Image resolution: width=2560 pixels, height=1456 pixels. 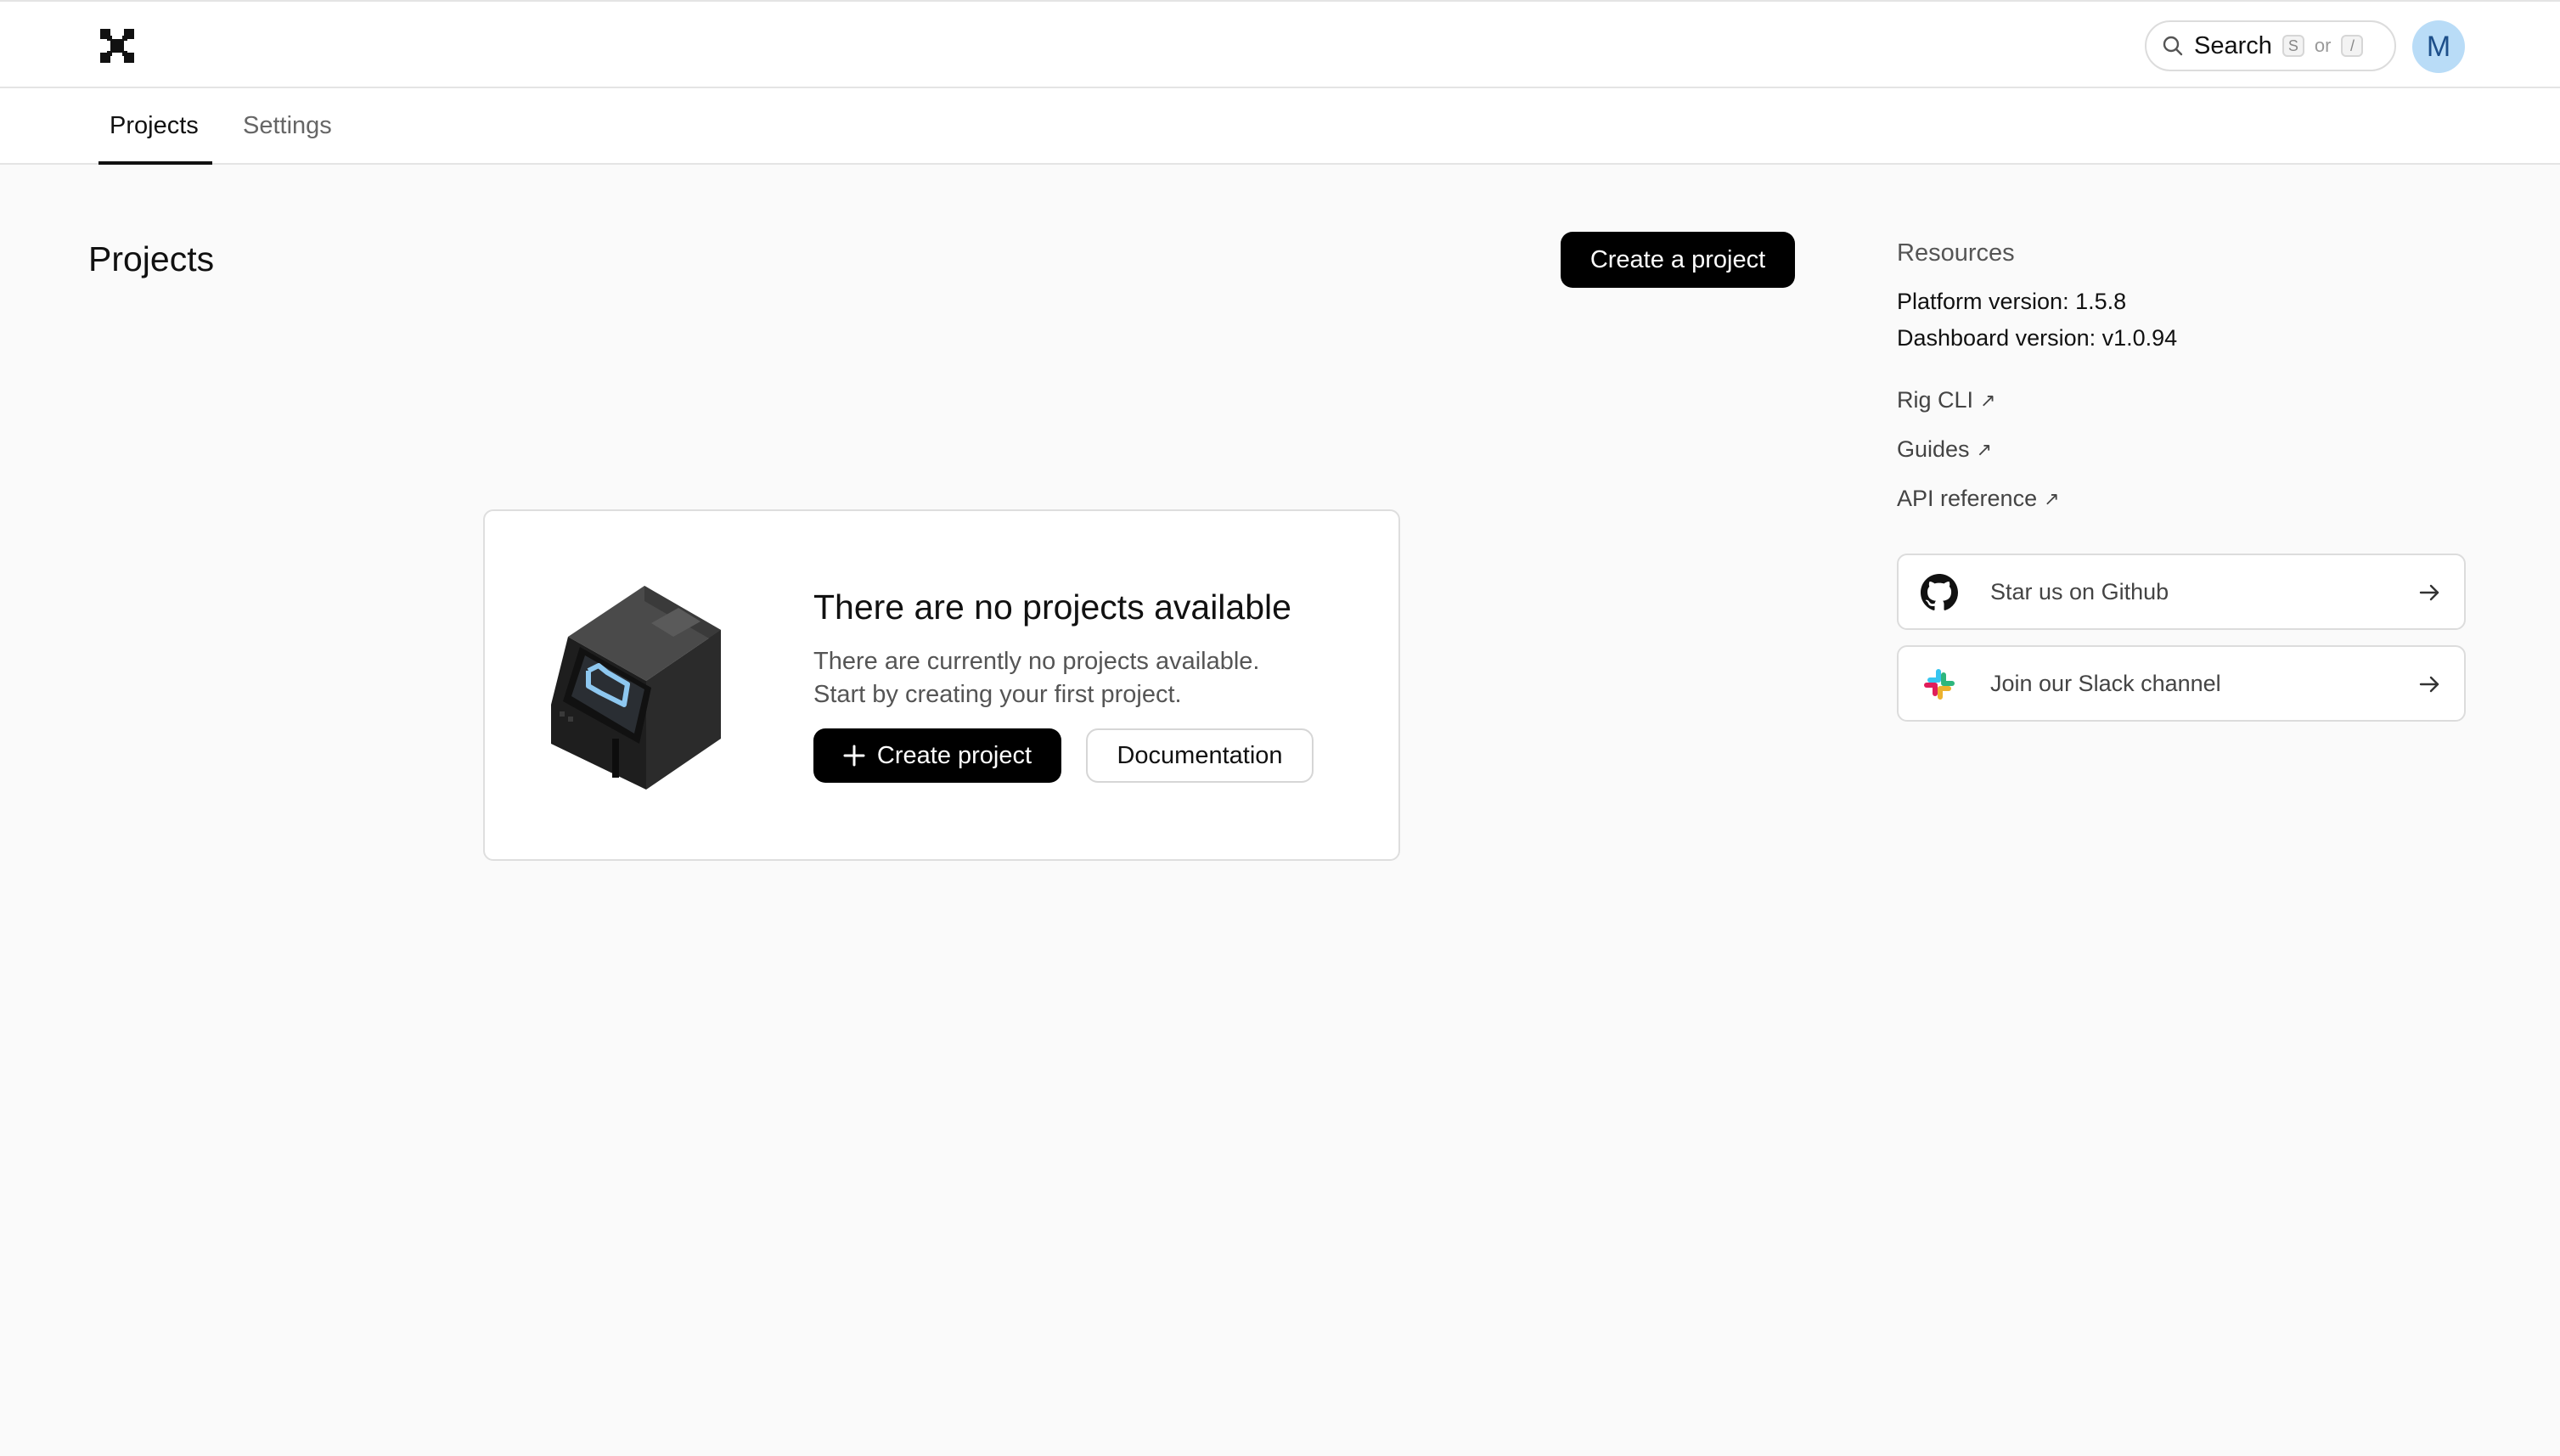 What do you see at coordinates (1967, 499) in the screenshot?
I see `link-api-reference-label: API reference` at bounding box center [1967, 499].